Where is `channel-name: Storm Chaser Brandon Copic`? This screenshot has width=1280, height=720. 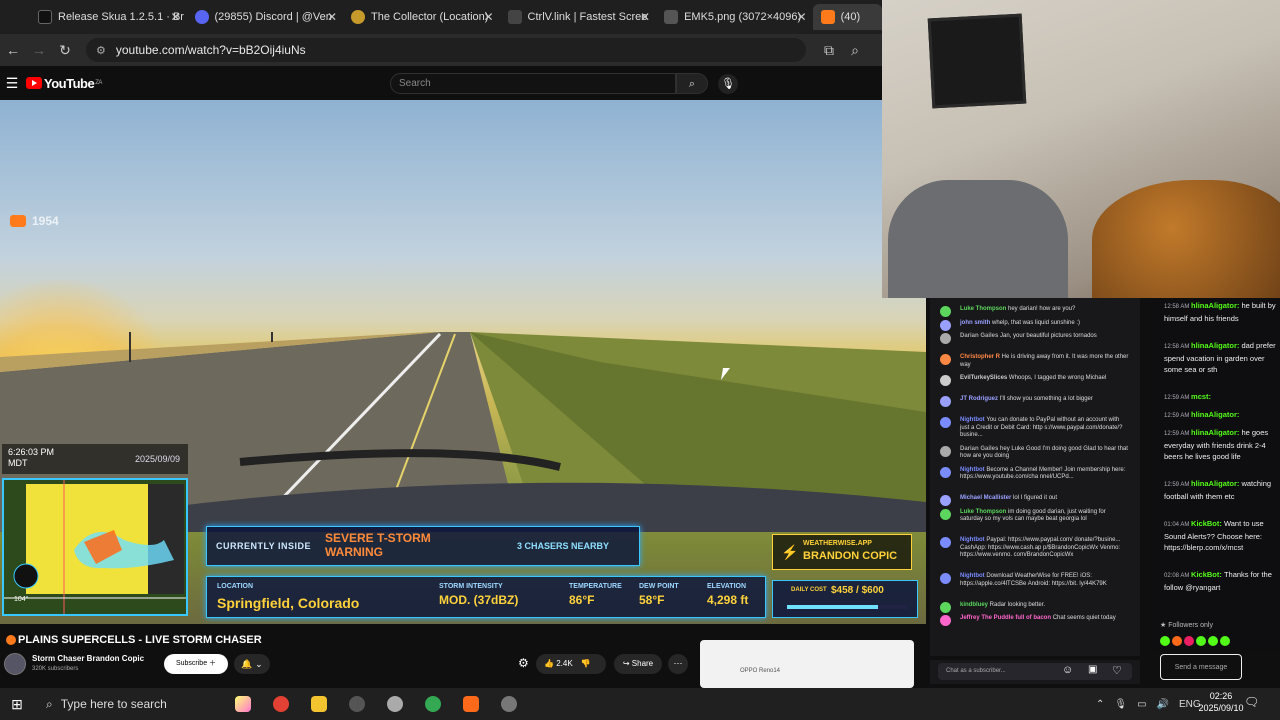
channel-name: Storm Chaser Brandon Copic is located at coordinates (88, 658).